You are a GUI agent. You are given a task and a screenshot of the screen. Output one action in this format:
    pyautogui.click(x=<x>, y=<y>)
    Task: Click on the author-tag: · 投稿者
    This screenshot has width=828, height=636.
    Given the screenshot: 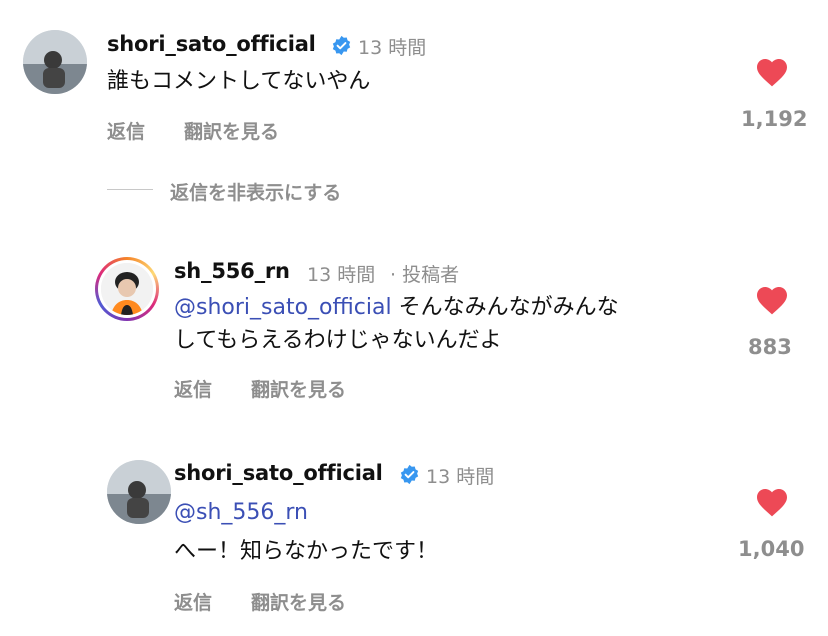 What is the action you would take?
    pyautogui.click(x=425, y=275)
    